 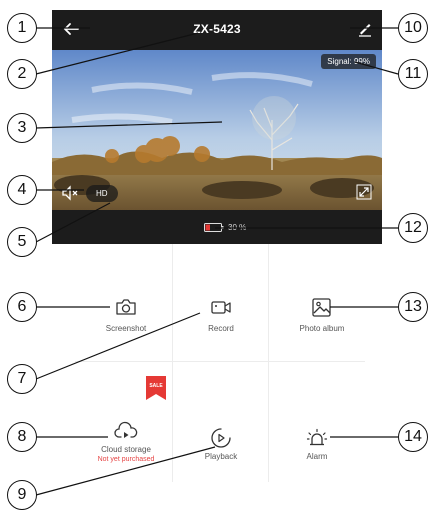 What do you see at coordinates (237, 227) in the screenshot?
I see `battery-percent: 30 %` at bounding box center [237, 227].